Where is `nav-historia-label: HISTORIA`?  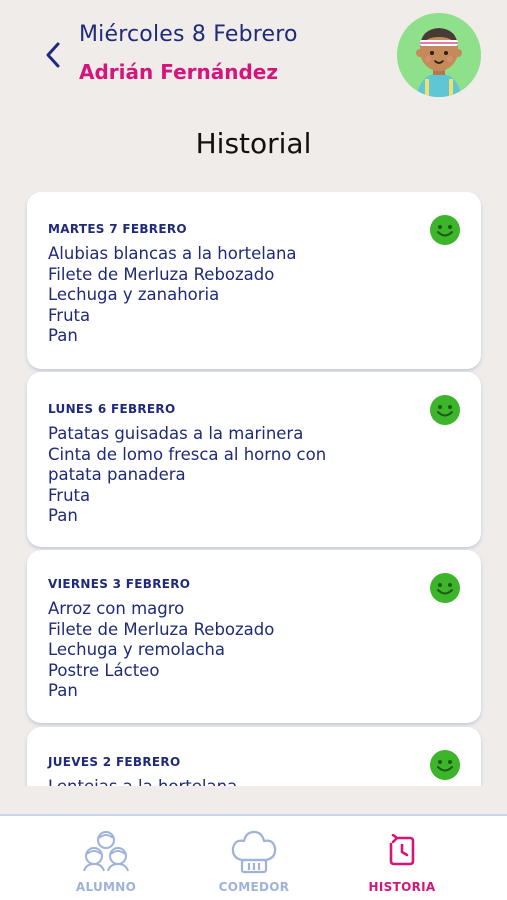
nav-historia-label: HISTORIA is located at coordinates (402, 887).